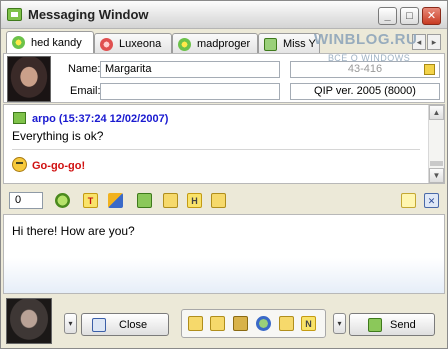 Image resolution: width=448 pixels, height=349 pixels. I want to click on tab-scroll-right: ▸, so click(434, 42).